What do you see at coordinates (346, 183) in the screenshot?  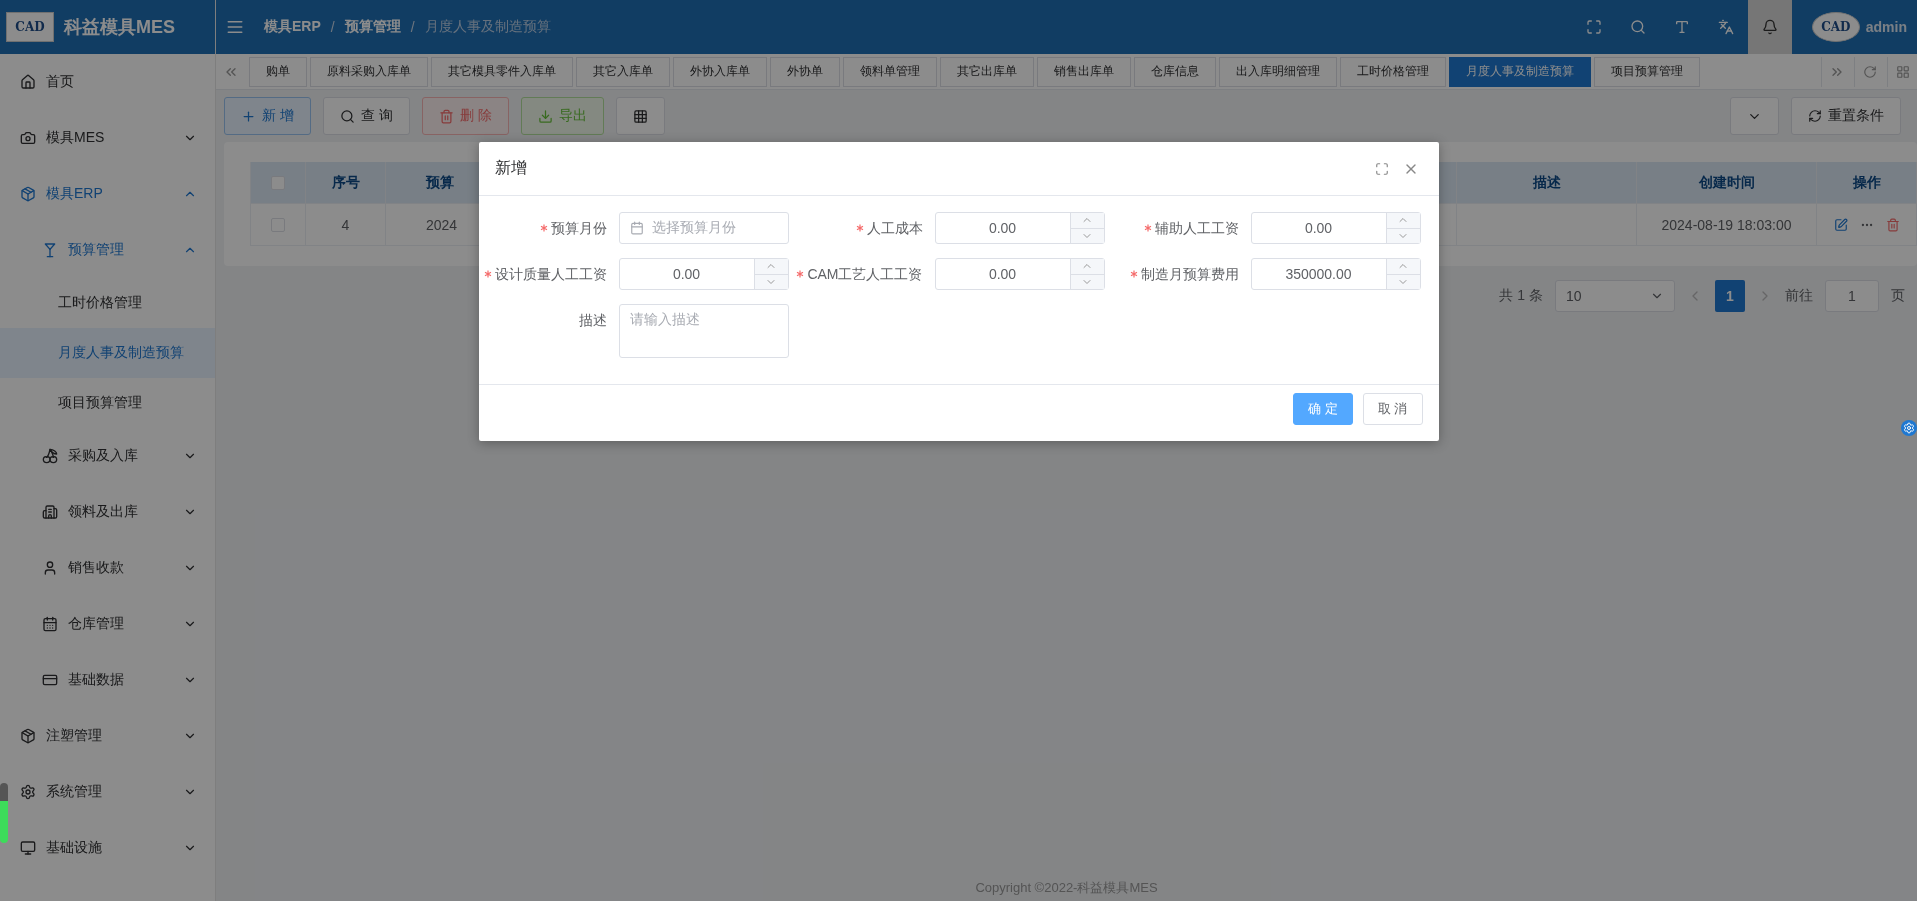 I see `column-header: 序号` at bounding box center [346, 183].